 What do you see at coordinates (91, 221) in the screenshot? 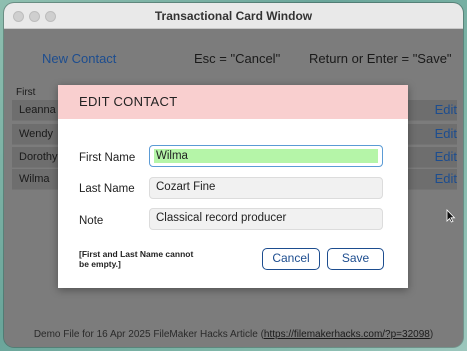
I see `note-label: Note` at bounding box center [91, 221].